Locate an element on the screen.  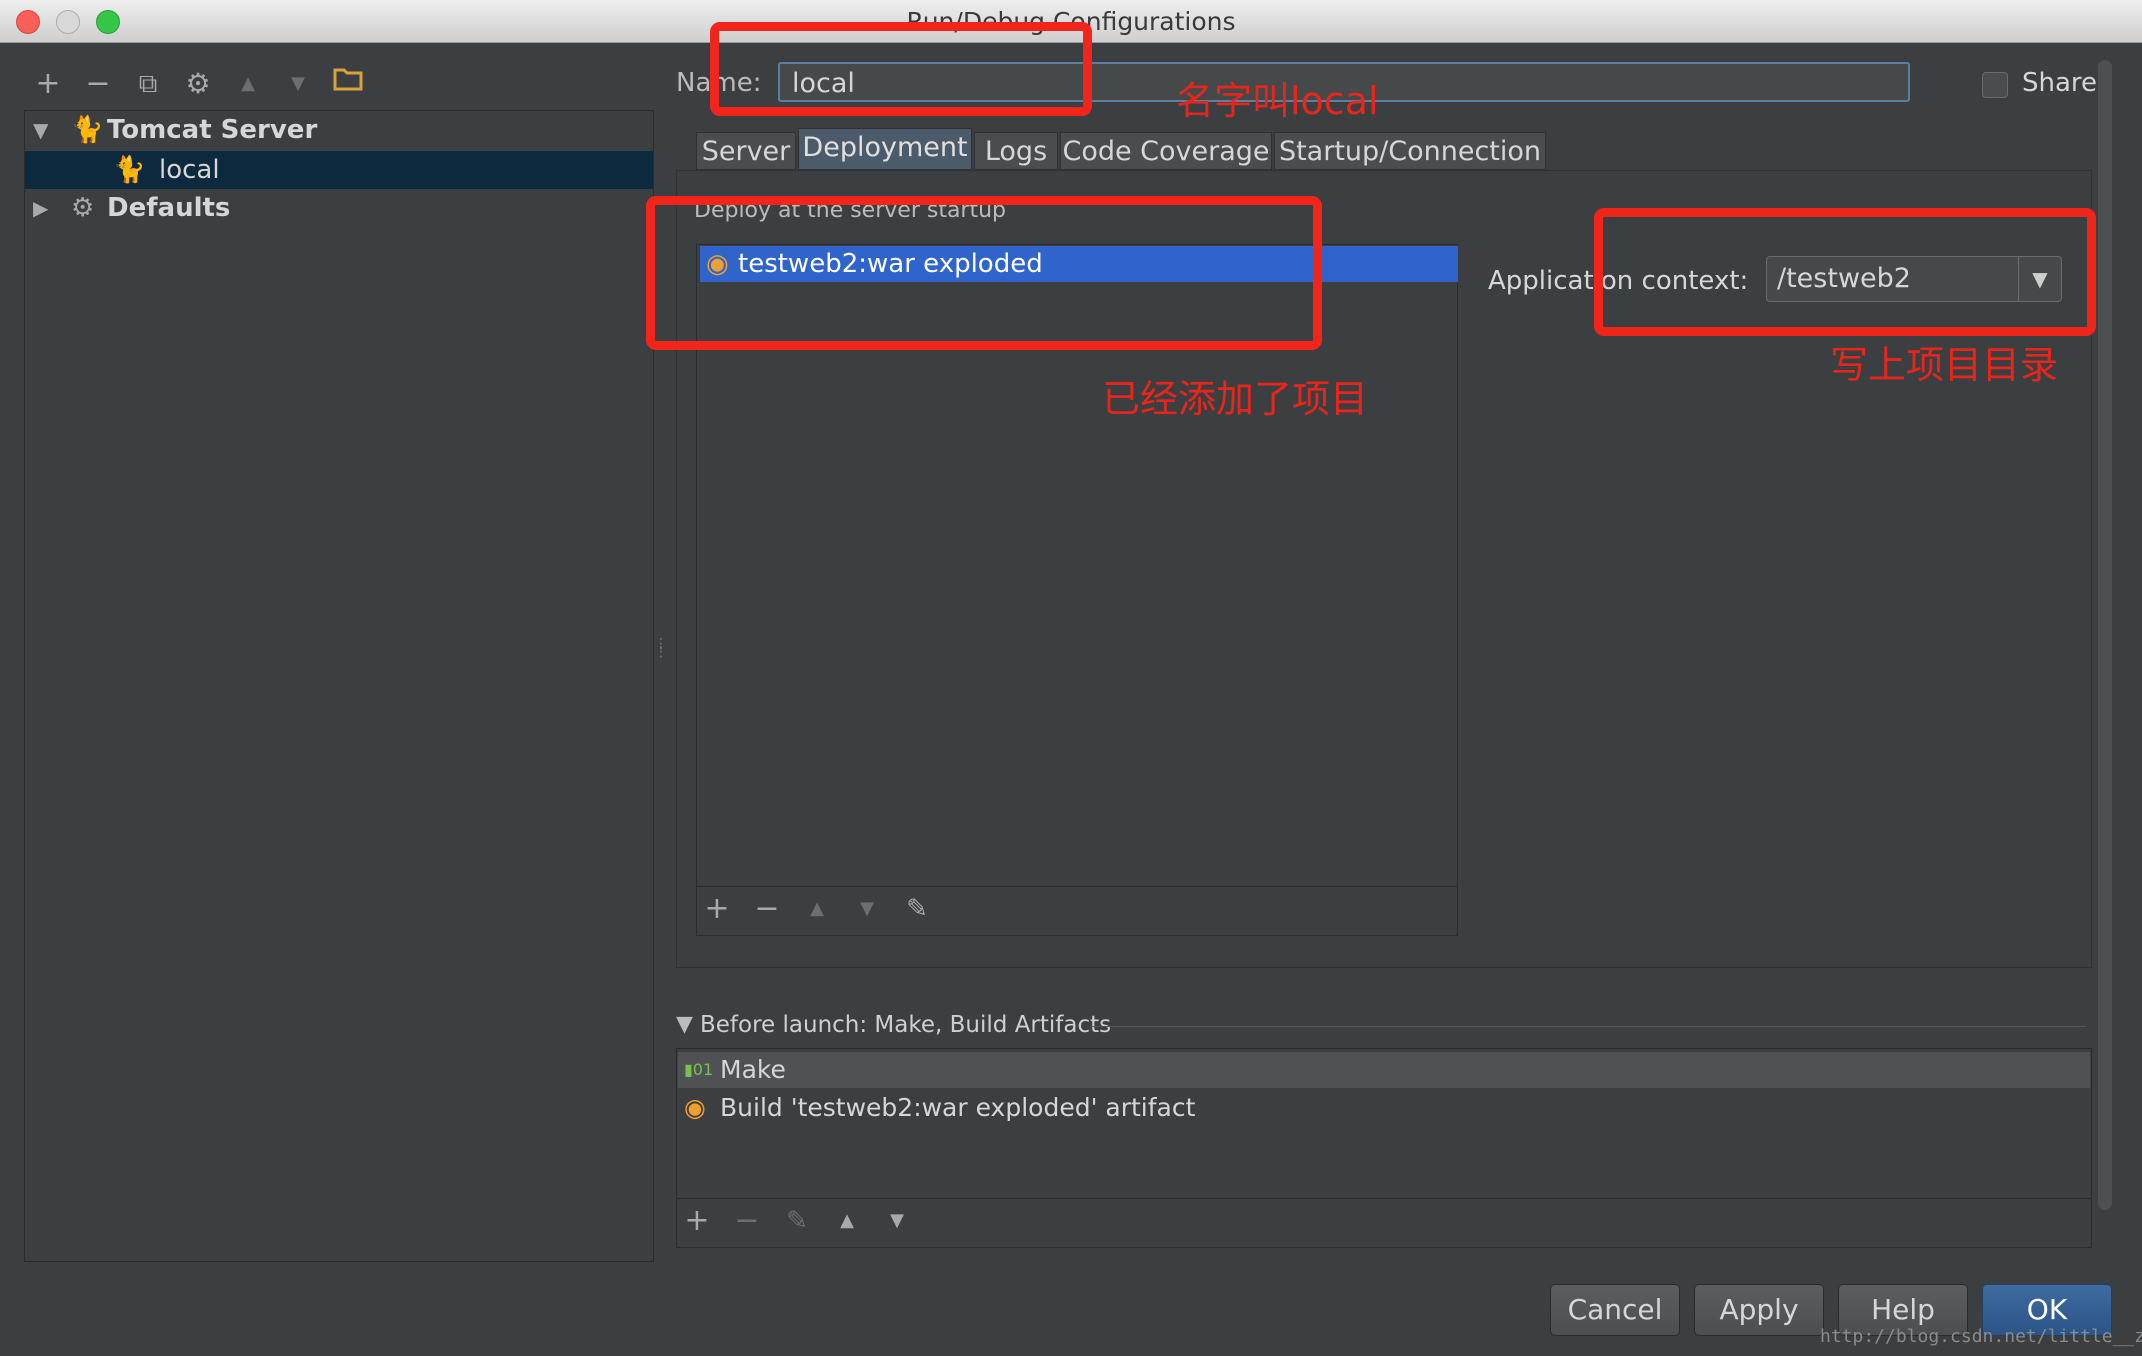
annotation-box-context is located at coordinates (1845, 272).